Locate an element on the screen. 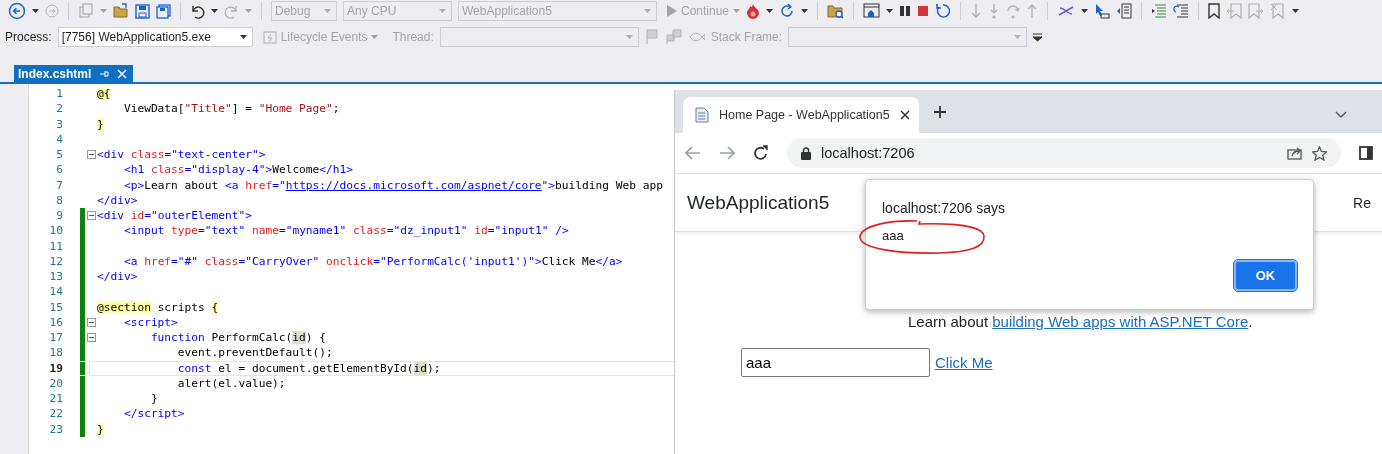  line-number: 6 is located at coordinates (59, 170).